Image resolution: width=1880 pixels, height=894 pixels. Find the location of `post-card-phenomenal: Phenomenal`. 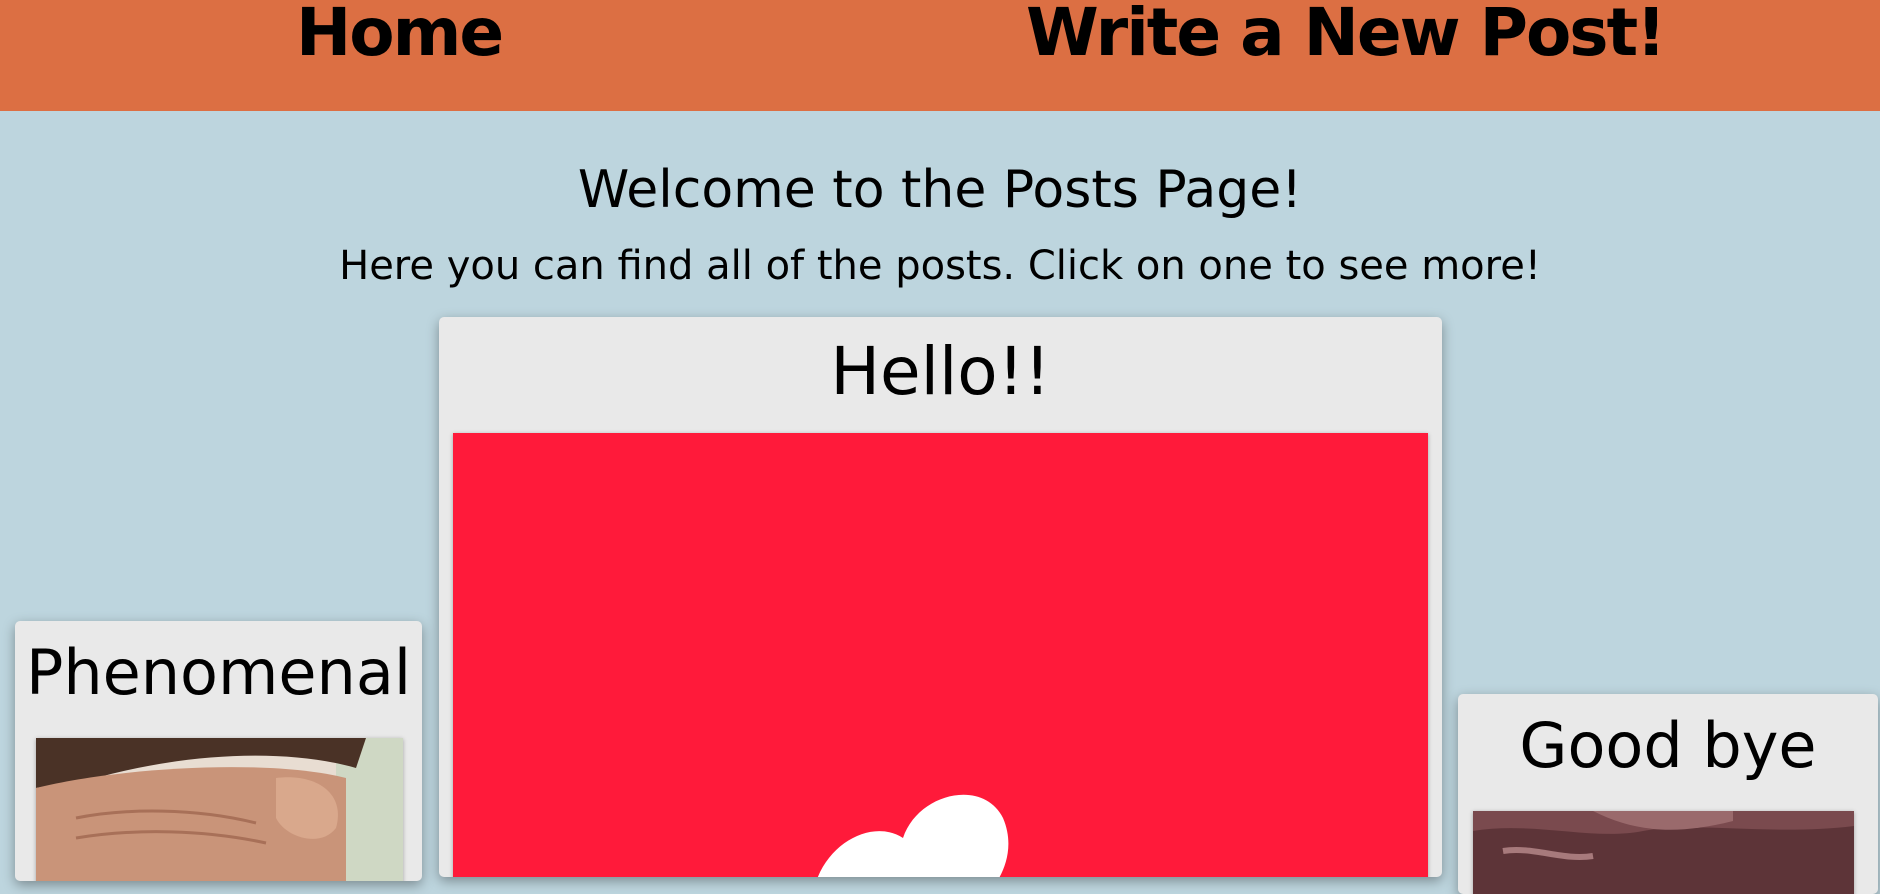

post-card-phenomenal: Phenomenal is located at coordinates (218, 751).